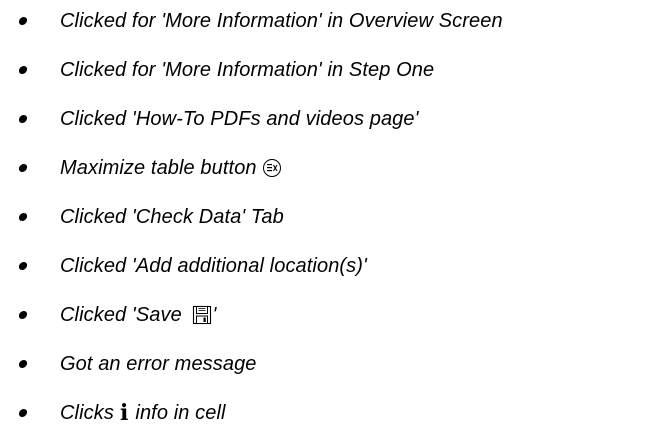  What do you see at coordinates (271, 168) in the screenshot?
I see `maximize-icon` at bounding box center [271, 168].